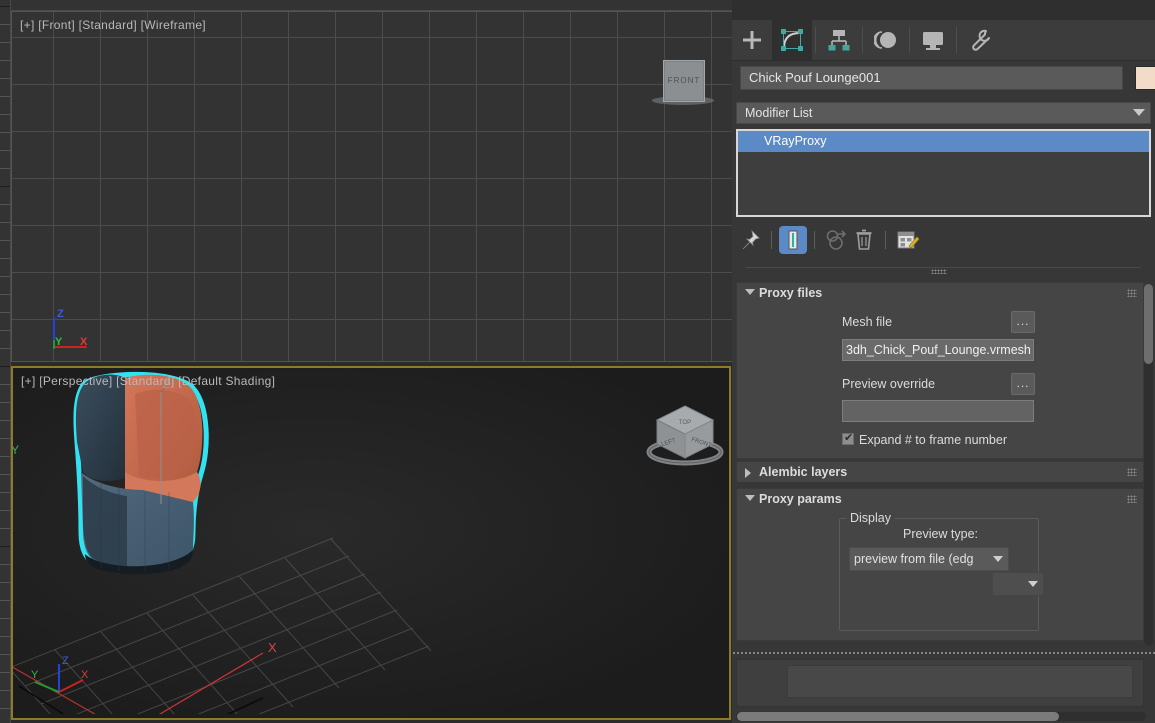 The height and width of the screenshot is (723, 1155). What do you see at coordinates (940, 293) in the screenshot?
I see `rollout-proxy-files-header: Proxy files` at bounding box center [940, 293].